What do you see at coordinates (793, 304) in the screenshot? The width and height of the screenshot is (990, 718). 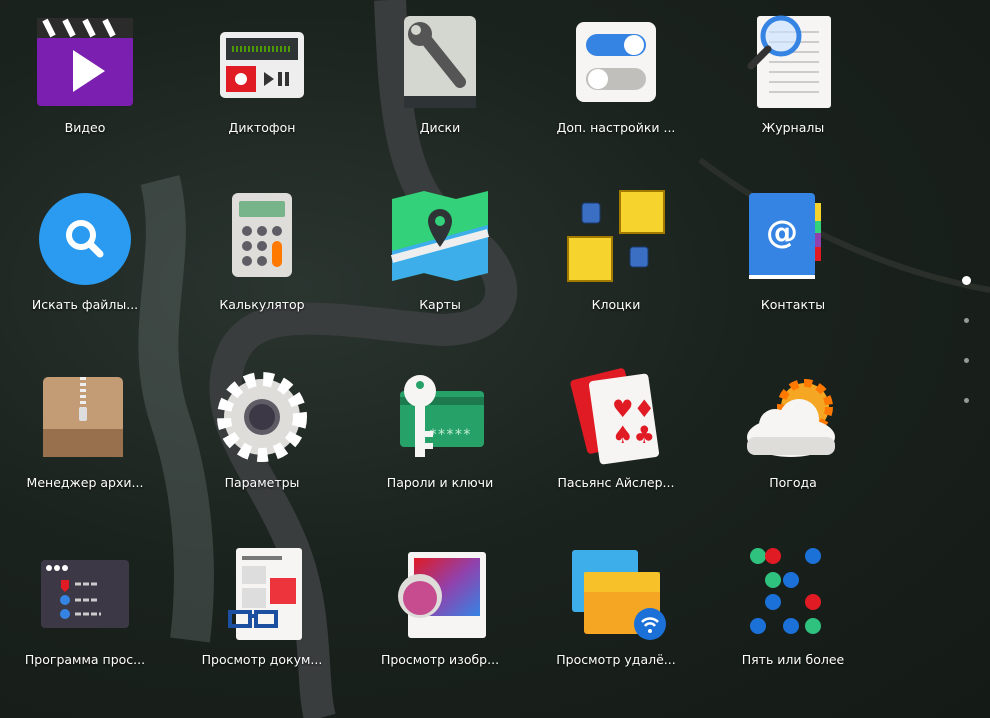 I see `app-label: Контакты` at bounding box center [793, 304].